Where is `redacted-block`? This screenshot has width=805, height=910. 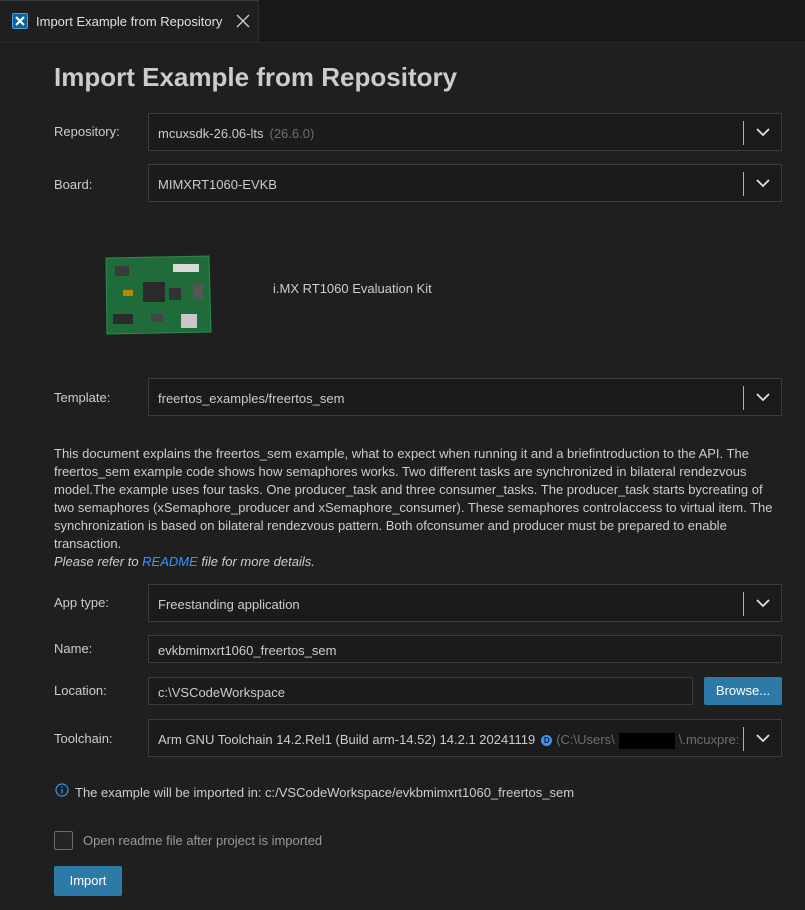
redacted-block is located at coordinates (646, 740).